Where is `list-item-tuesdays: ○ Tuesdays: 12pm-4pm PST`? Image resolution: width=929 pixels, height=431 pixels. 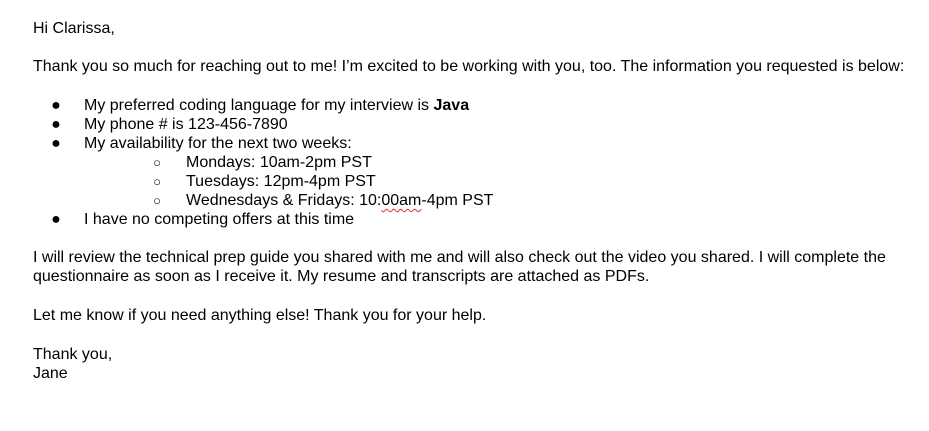 list-item-tuesdays: ○ Tuesdays: 12pm-4pm PST is located at coordinates (498, 181).